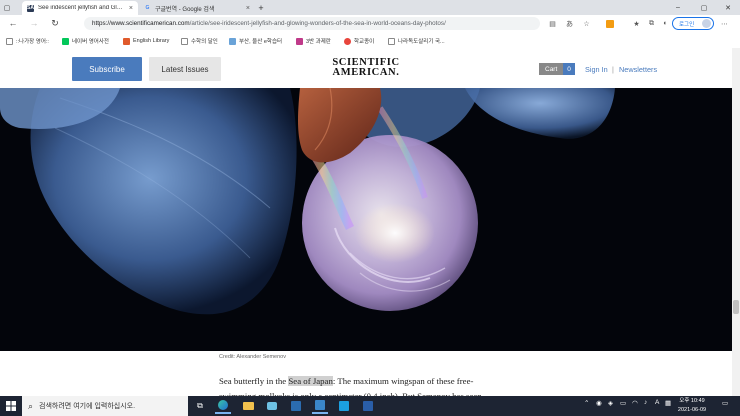 This screenshot has width=740, height=416. What do you see at coordinates (366, 67) in the screenshot?
I see `site-logo: SCIENTIFIC AMERICAN.` at bounding box center [366, 67].